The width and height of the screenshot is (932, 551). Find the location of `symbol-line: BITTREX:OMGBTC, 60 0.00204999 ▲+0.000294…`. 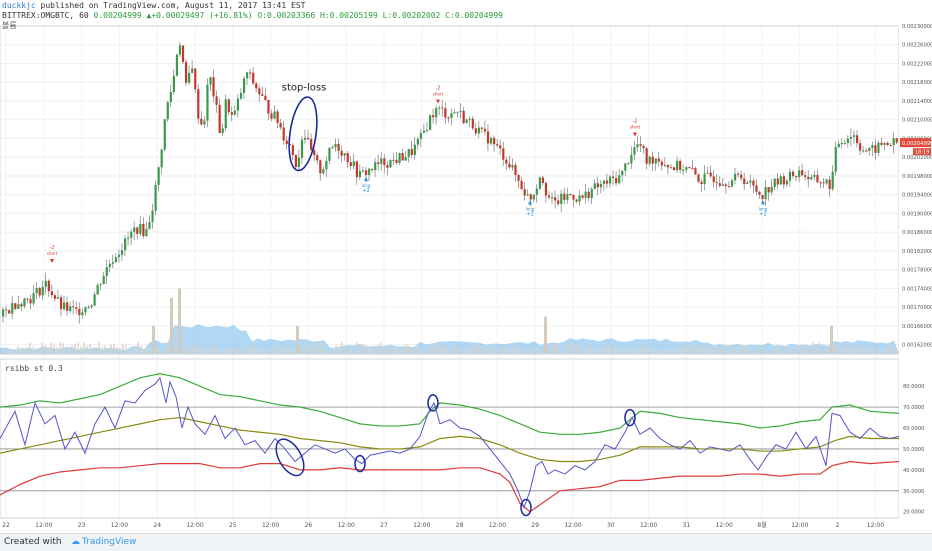

symbol-line: BITTREX:OMGBTC, 60 0.00204999 ▲+0.000294… is located at coordinates (252, 16).